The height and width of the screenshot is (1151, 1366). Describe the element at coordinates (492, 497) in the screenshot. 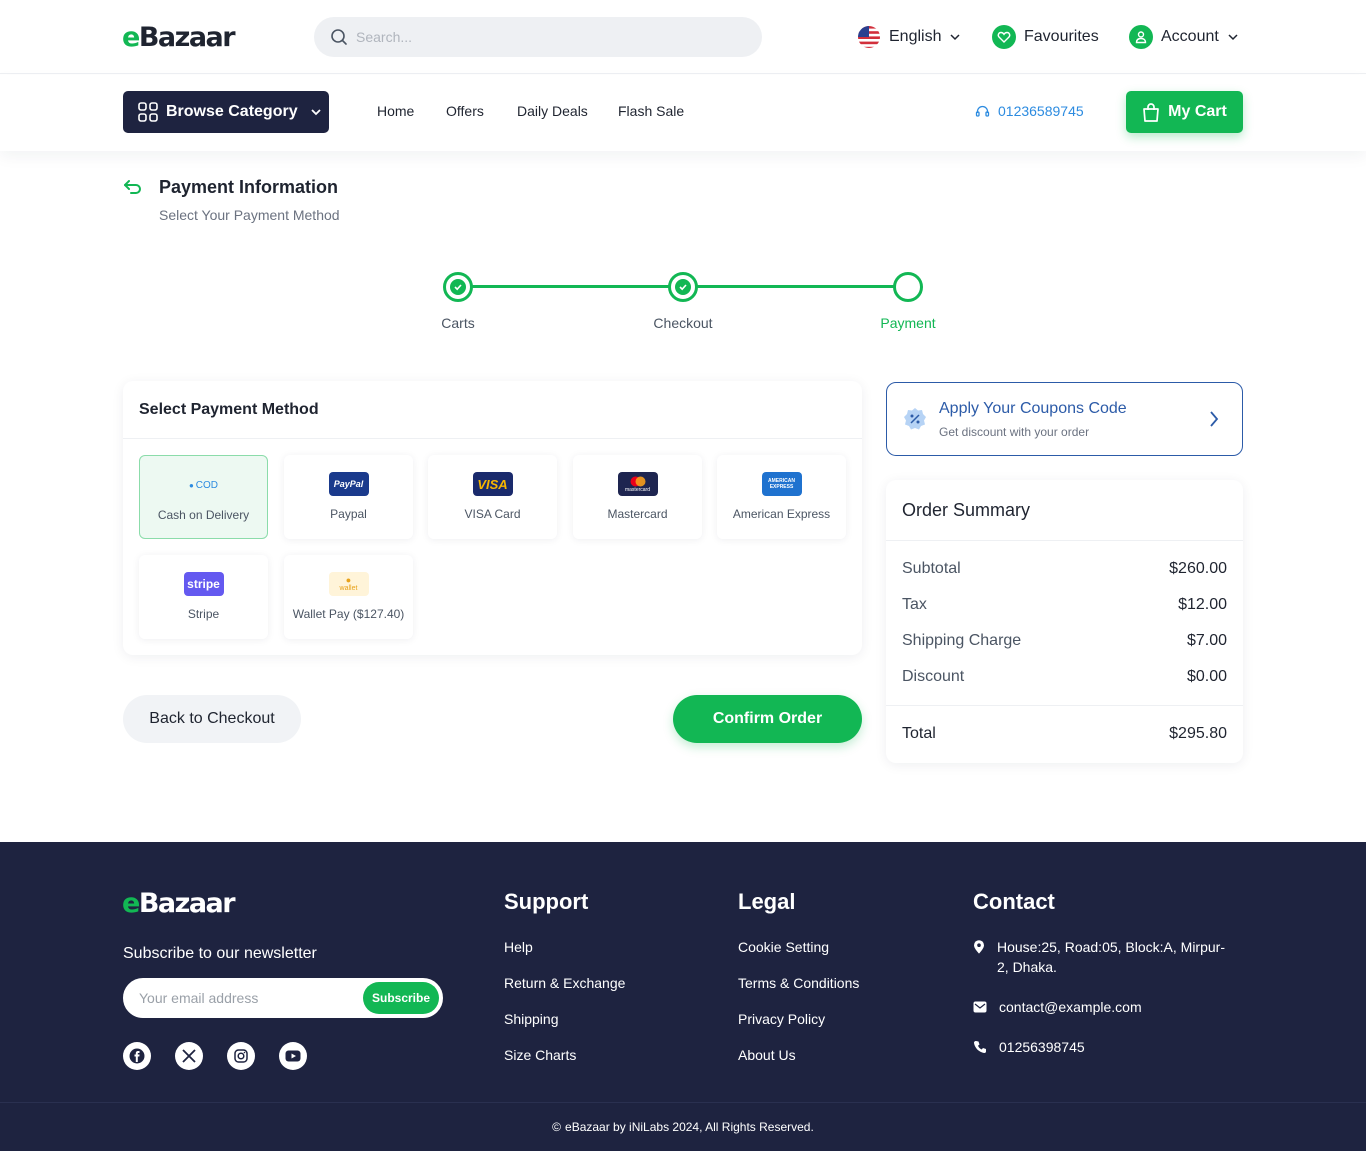

I see `payment-option-visa: VISA VISA Card` at that location.